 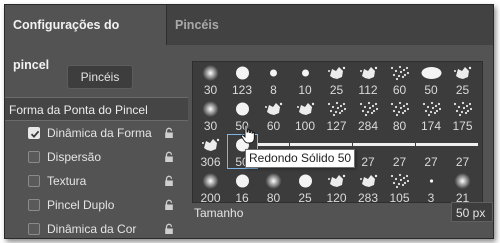 I want to click on brush-size-label: 25, so click(x=462, y=90).